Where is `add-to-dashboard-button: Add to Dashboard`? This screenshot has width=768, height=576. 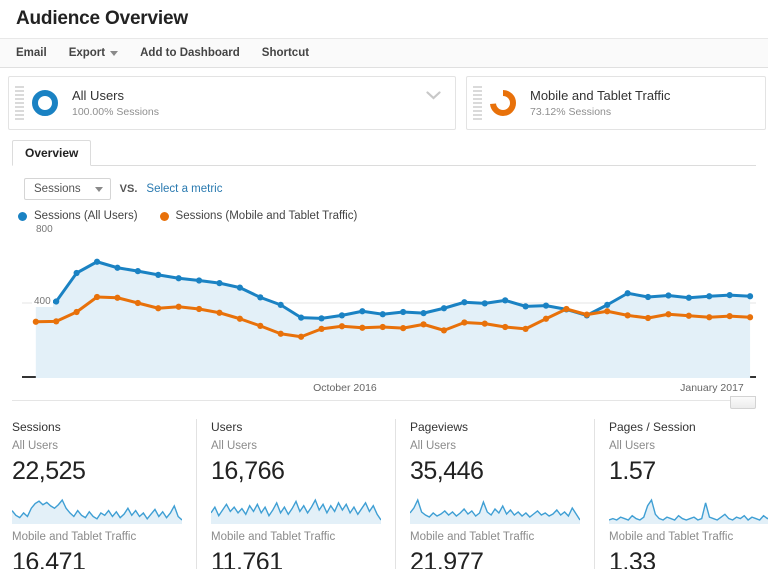 add-to-dashboard-button: Add to Dashboard is located at coordinates (190, 53).